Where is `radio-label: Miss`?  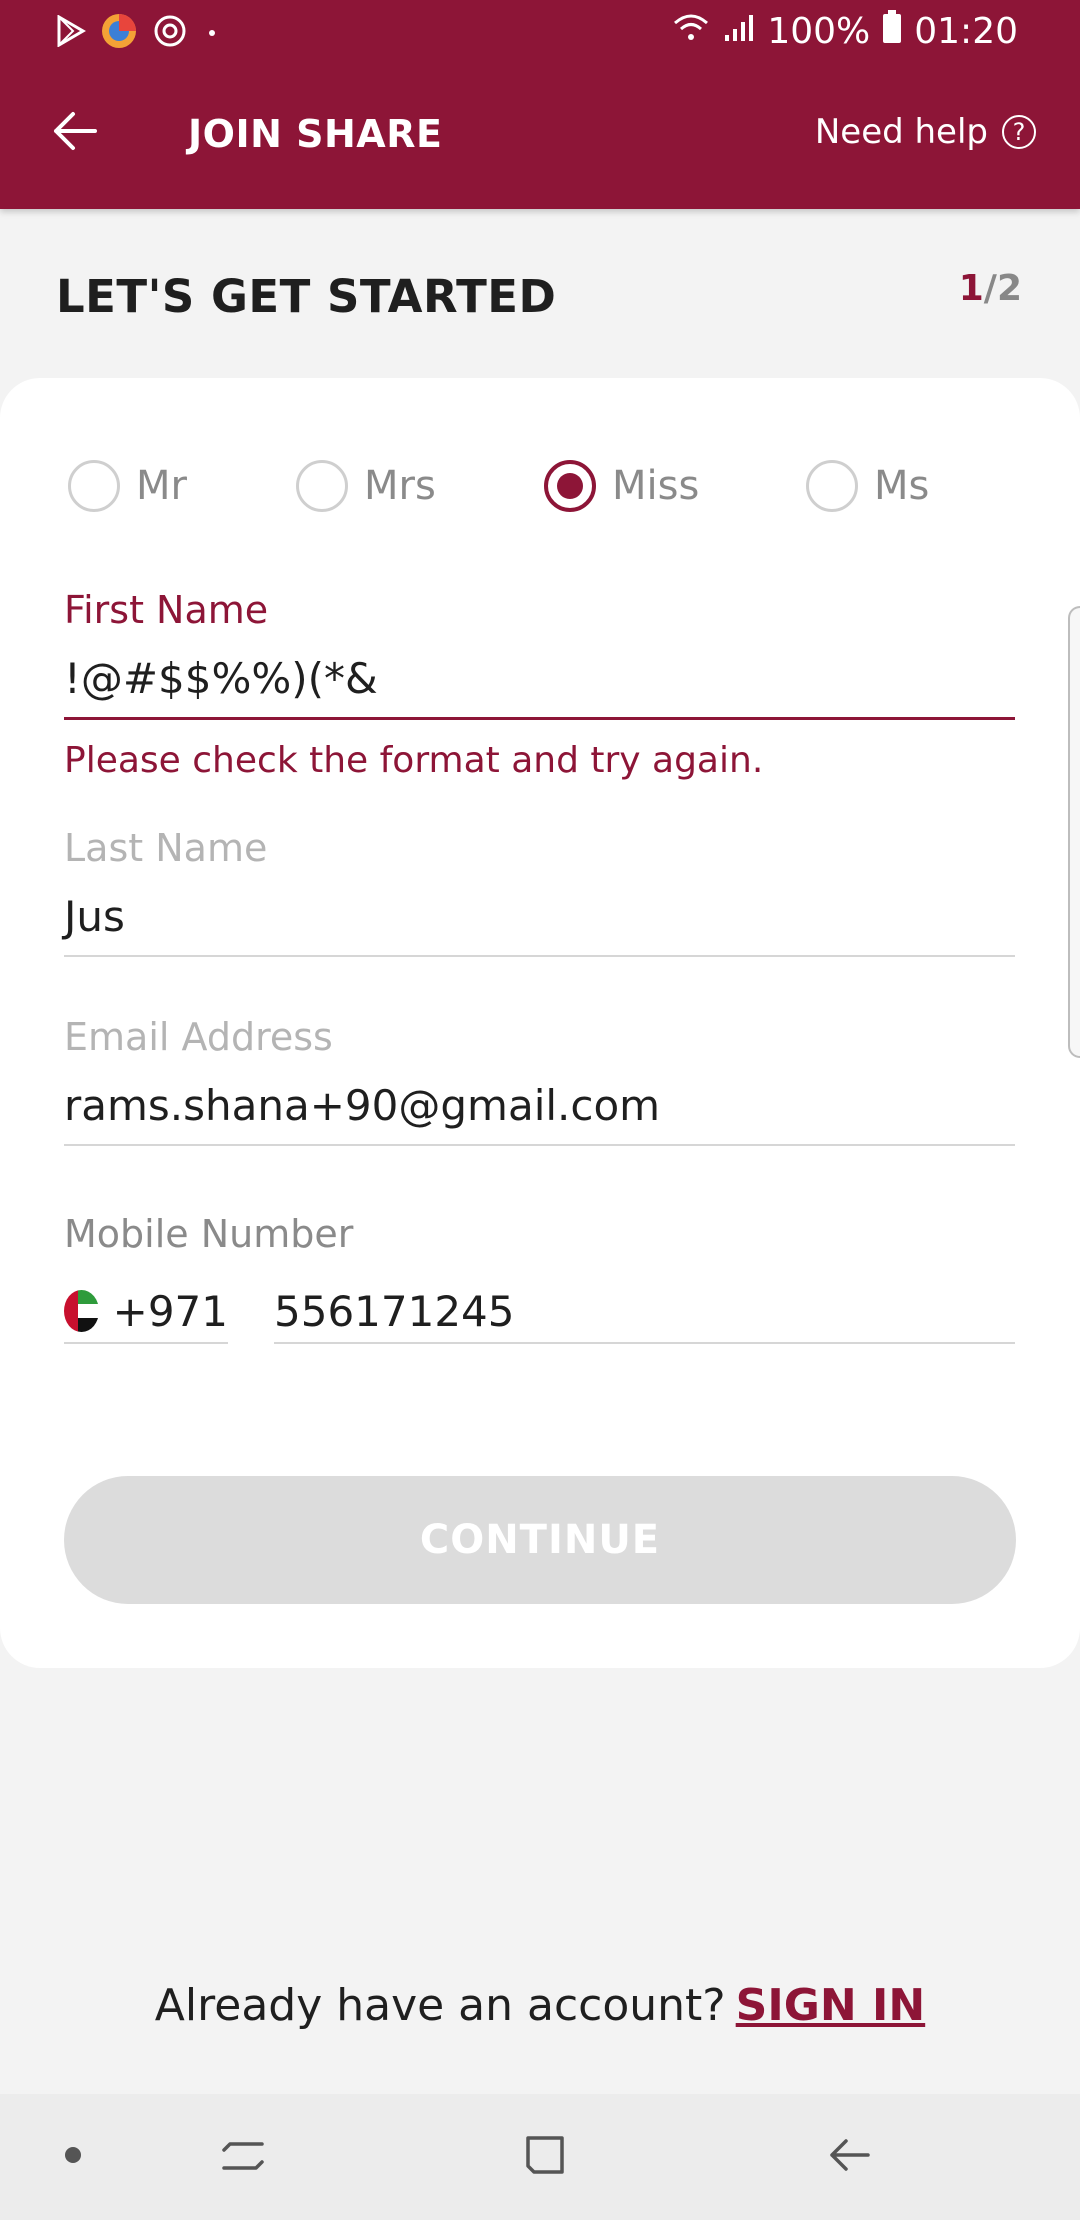
radio-label: Miss is located at coordinates (656, 486).